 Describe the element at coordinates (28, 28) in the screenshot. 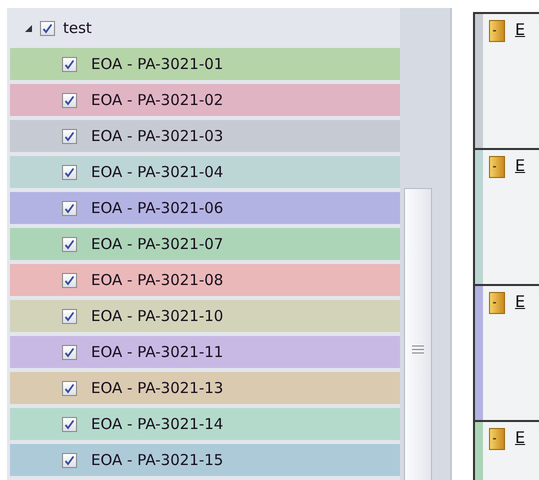

I see `expand-icon` at that location.